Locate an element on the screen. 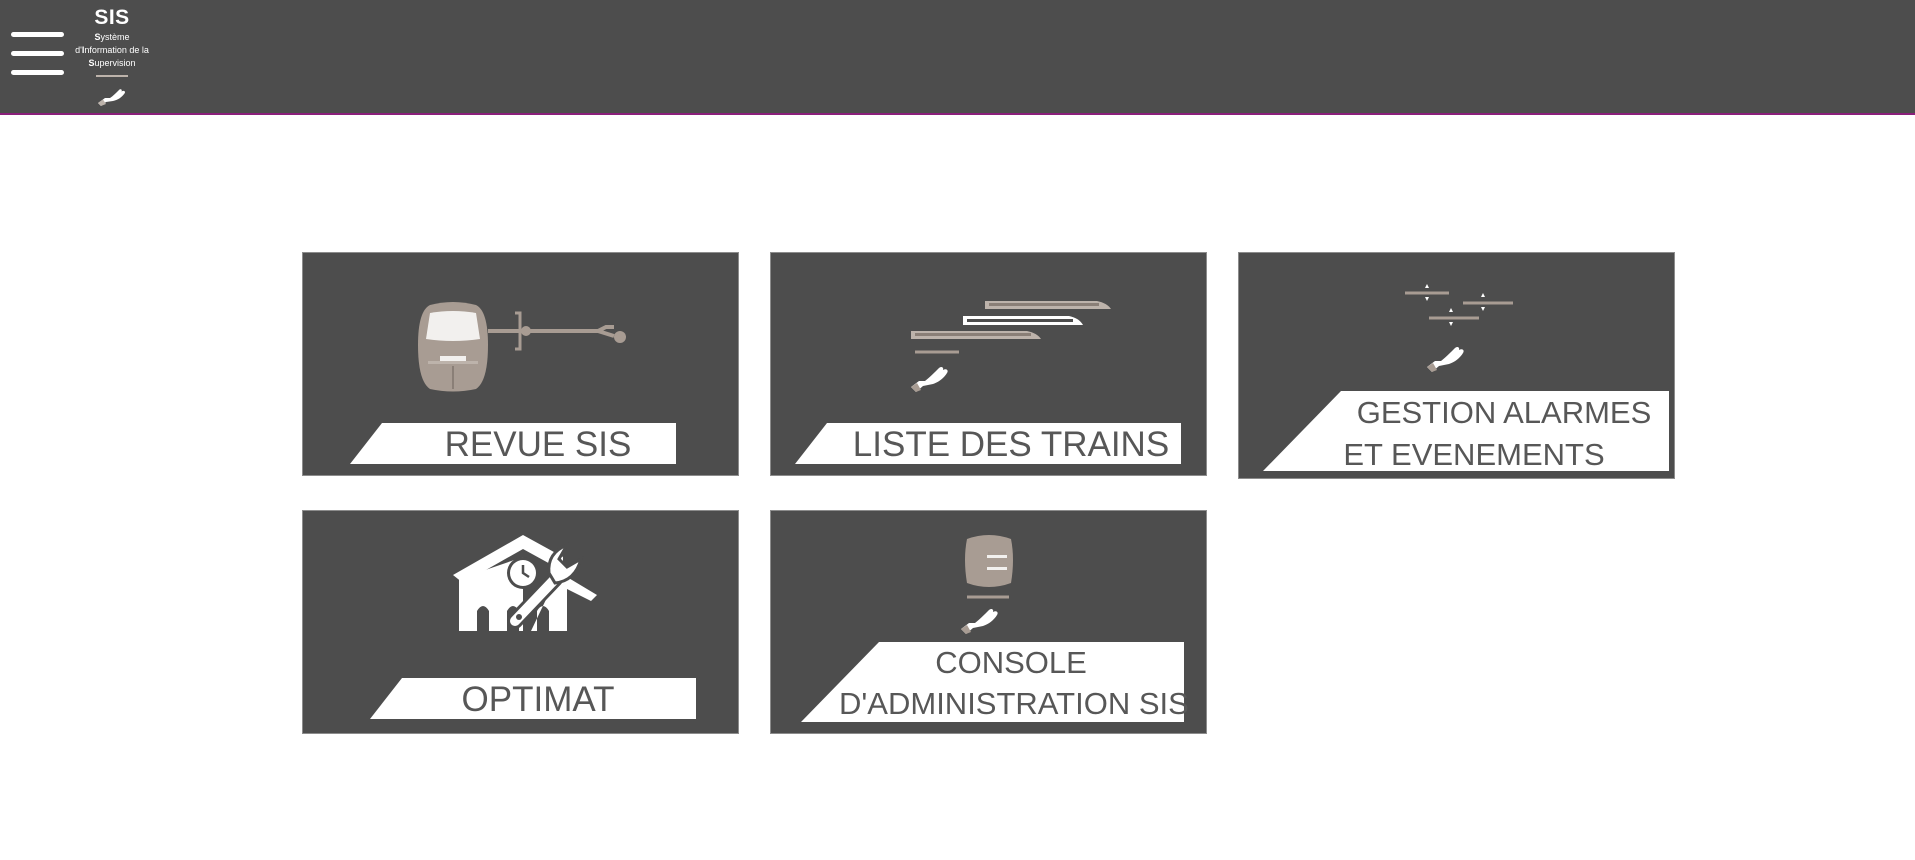 This screenshot has width=1915, height=860. trains-hand-icon is located at coordinates (1011, 346).